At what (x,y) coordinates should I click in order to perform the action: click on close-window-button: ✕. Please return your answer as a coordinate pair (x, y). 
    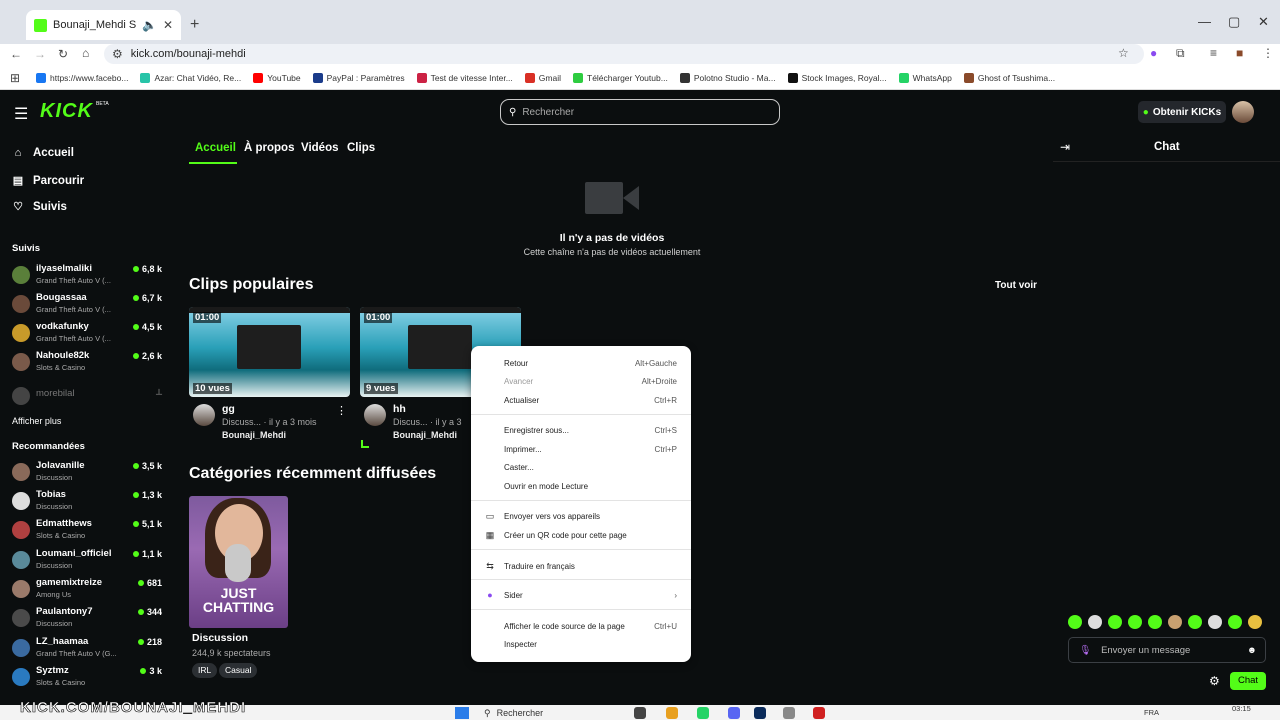
    Looking at the image, I should click on (1263, 22).